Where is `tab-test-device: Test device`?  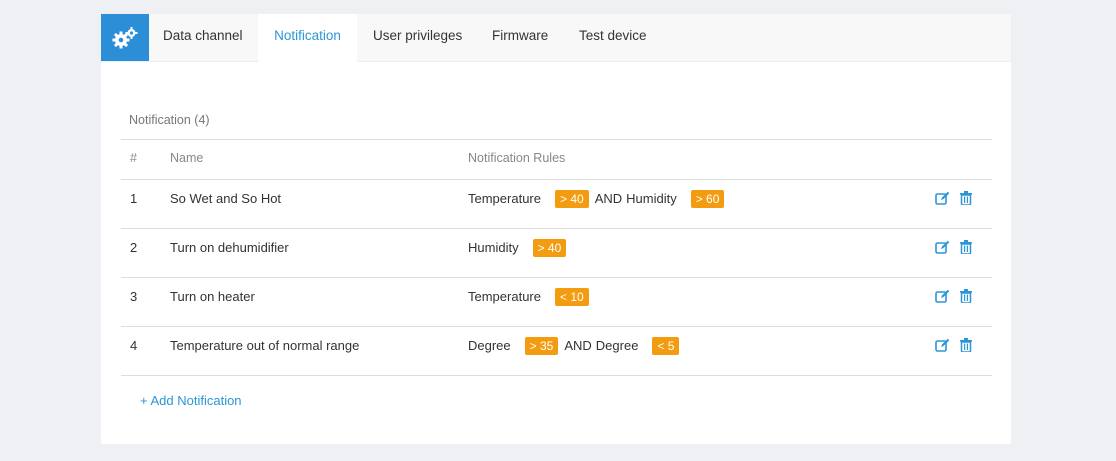 tab-test-device: Test device is located at coordinates (613, 37).